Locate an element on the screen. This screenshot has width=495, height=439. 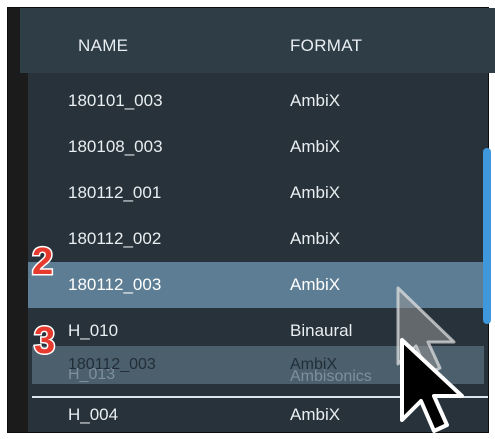
vertical-scrollbar is located at coordinates (487, 236).